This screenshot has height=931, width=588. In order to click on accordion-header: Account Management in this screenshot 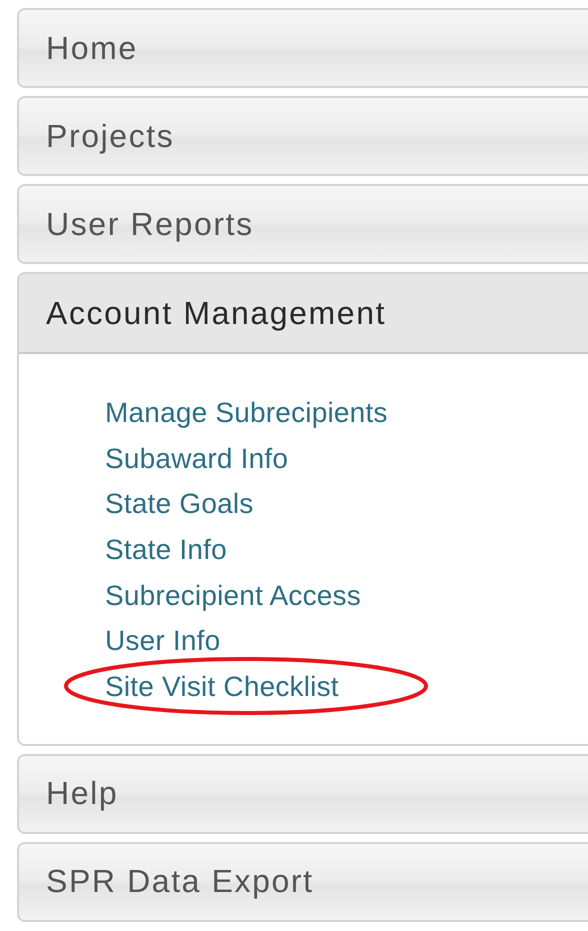, I will do `click(303, 314)`.